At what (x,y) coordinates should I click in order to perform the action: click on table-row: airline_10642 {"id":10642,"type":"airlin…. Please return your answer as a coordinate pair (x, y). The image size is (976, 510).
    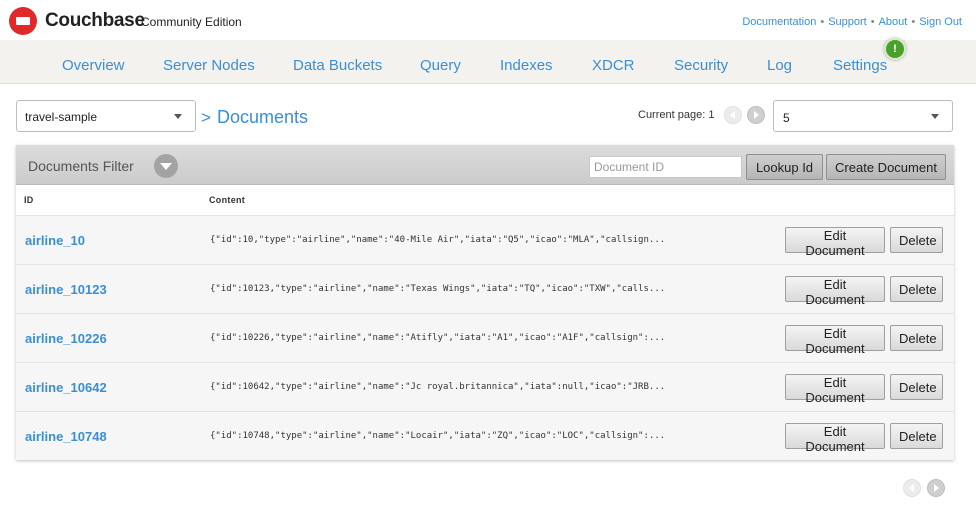
    Looking at the image, I should click on (485, 386).